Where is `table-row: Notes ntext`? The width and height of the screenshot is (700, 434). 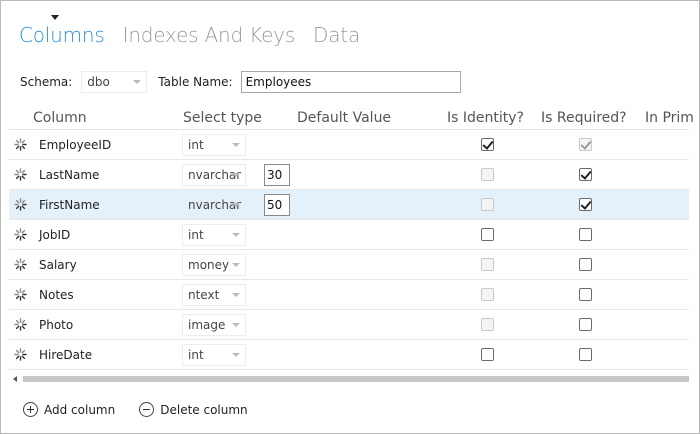
table-row: Notes ntext is located at coordinates (349, 295).